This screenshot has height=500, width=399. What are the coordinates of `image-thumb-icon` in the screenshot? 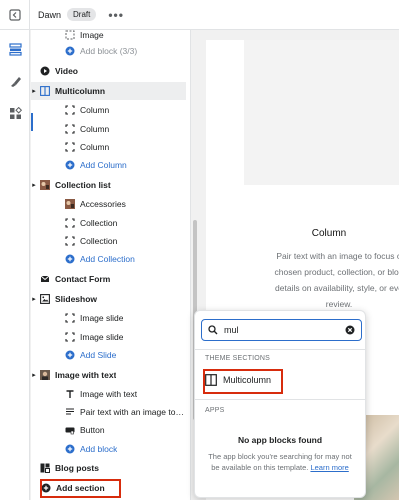 It's located at (44, 375).